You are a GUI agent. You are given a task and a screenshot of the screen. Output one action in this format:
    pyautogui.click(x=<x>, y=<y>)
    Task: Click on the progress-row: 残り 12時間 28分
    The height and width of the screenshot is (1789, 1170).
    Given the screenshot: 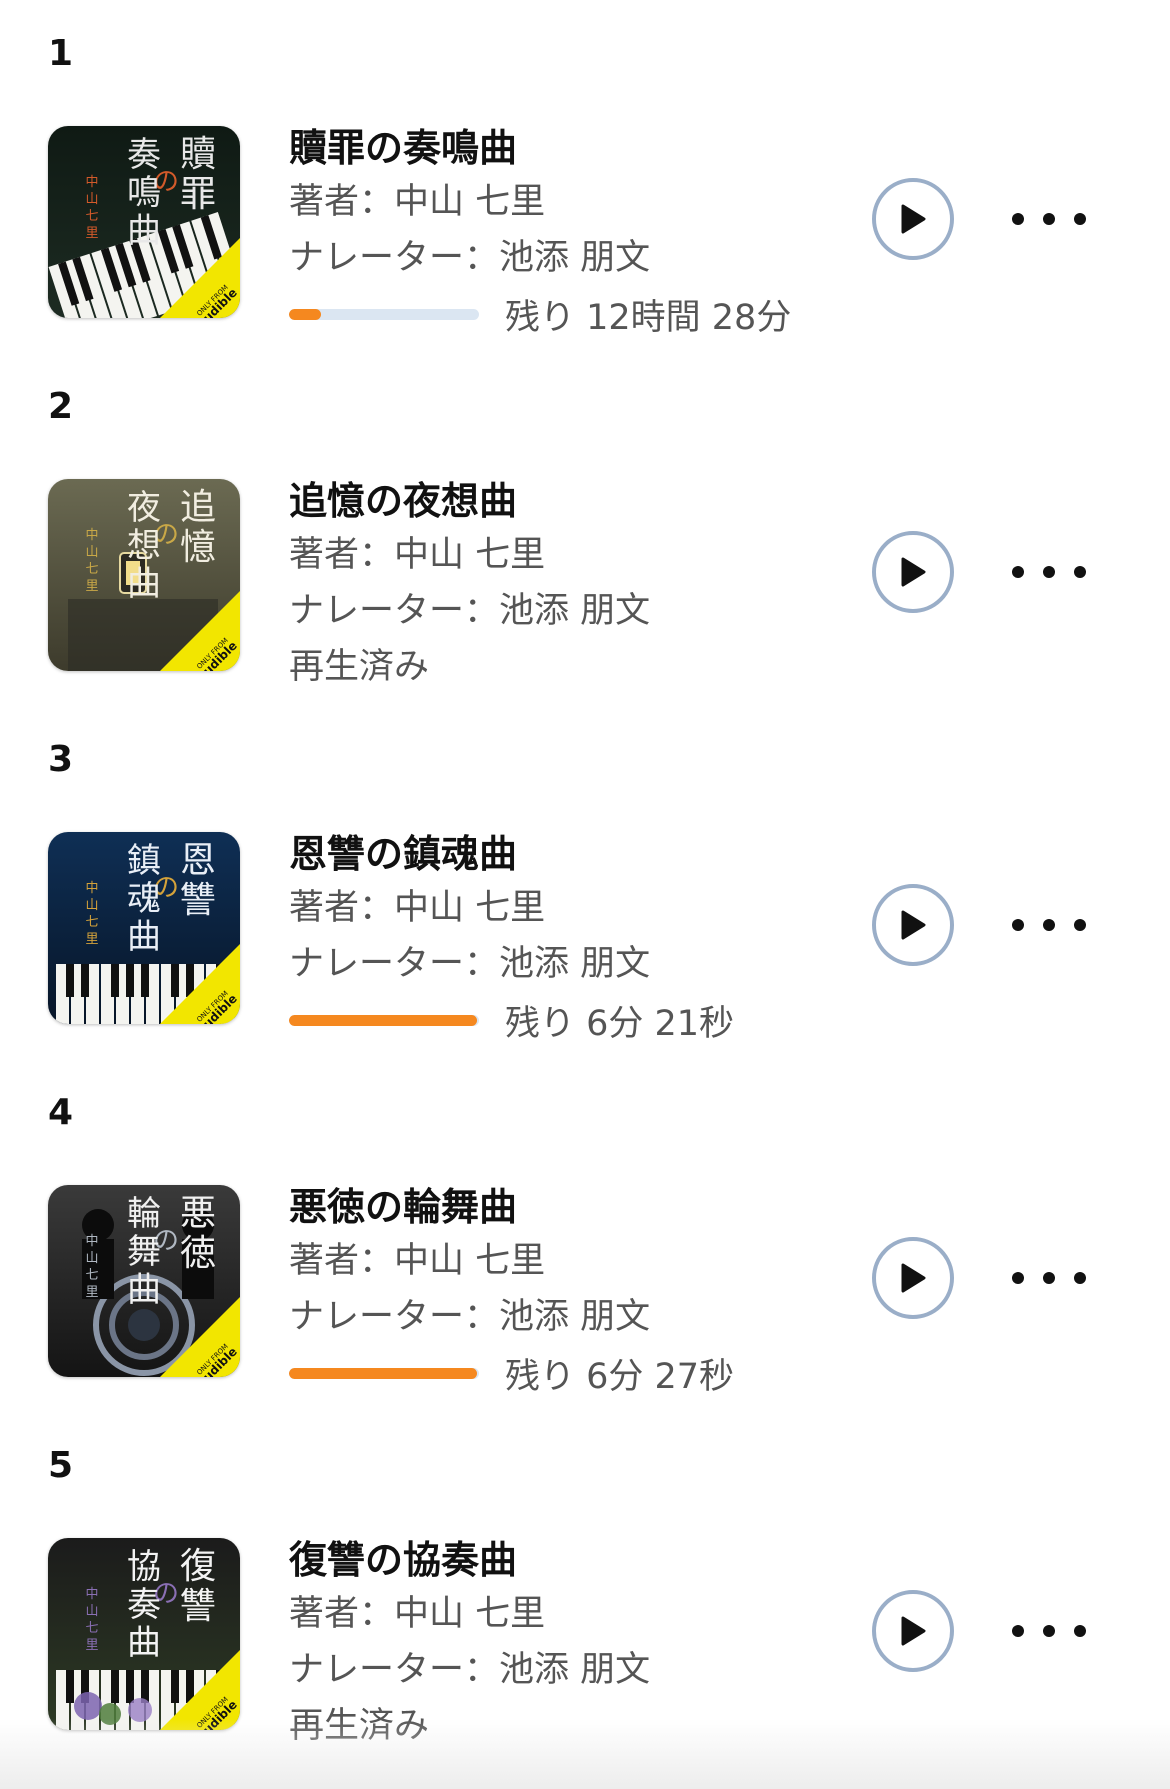 What is the action you would take?
    pyautogui.click(x=569, y=314)
    